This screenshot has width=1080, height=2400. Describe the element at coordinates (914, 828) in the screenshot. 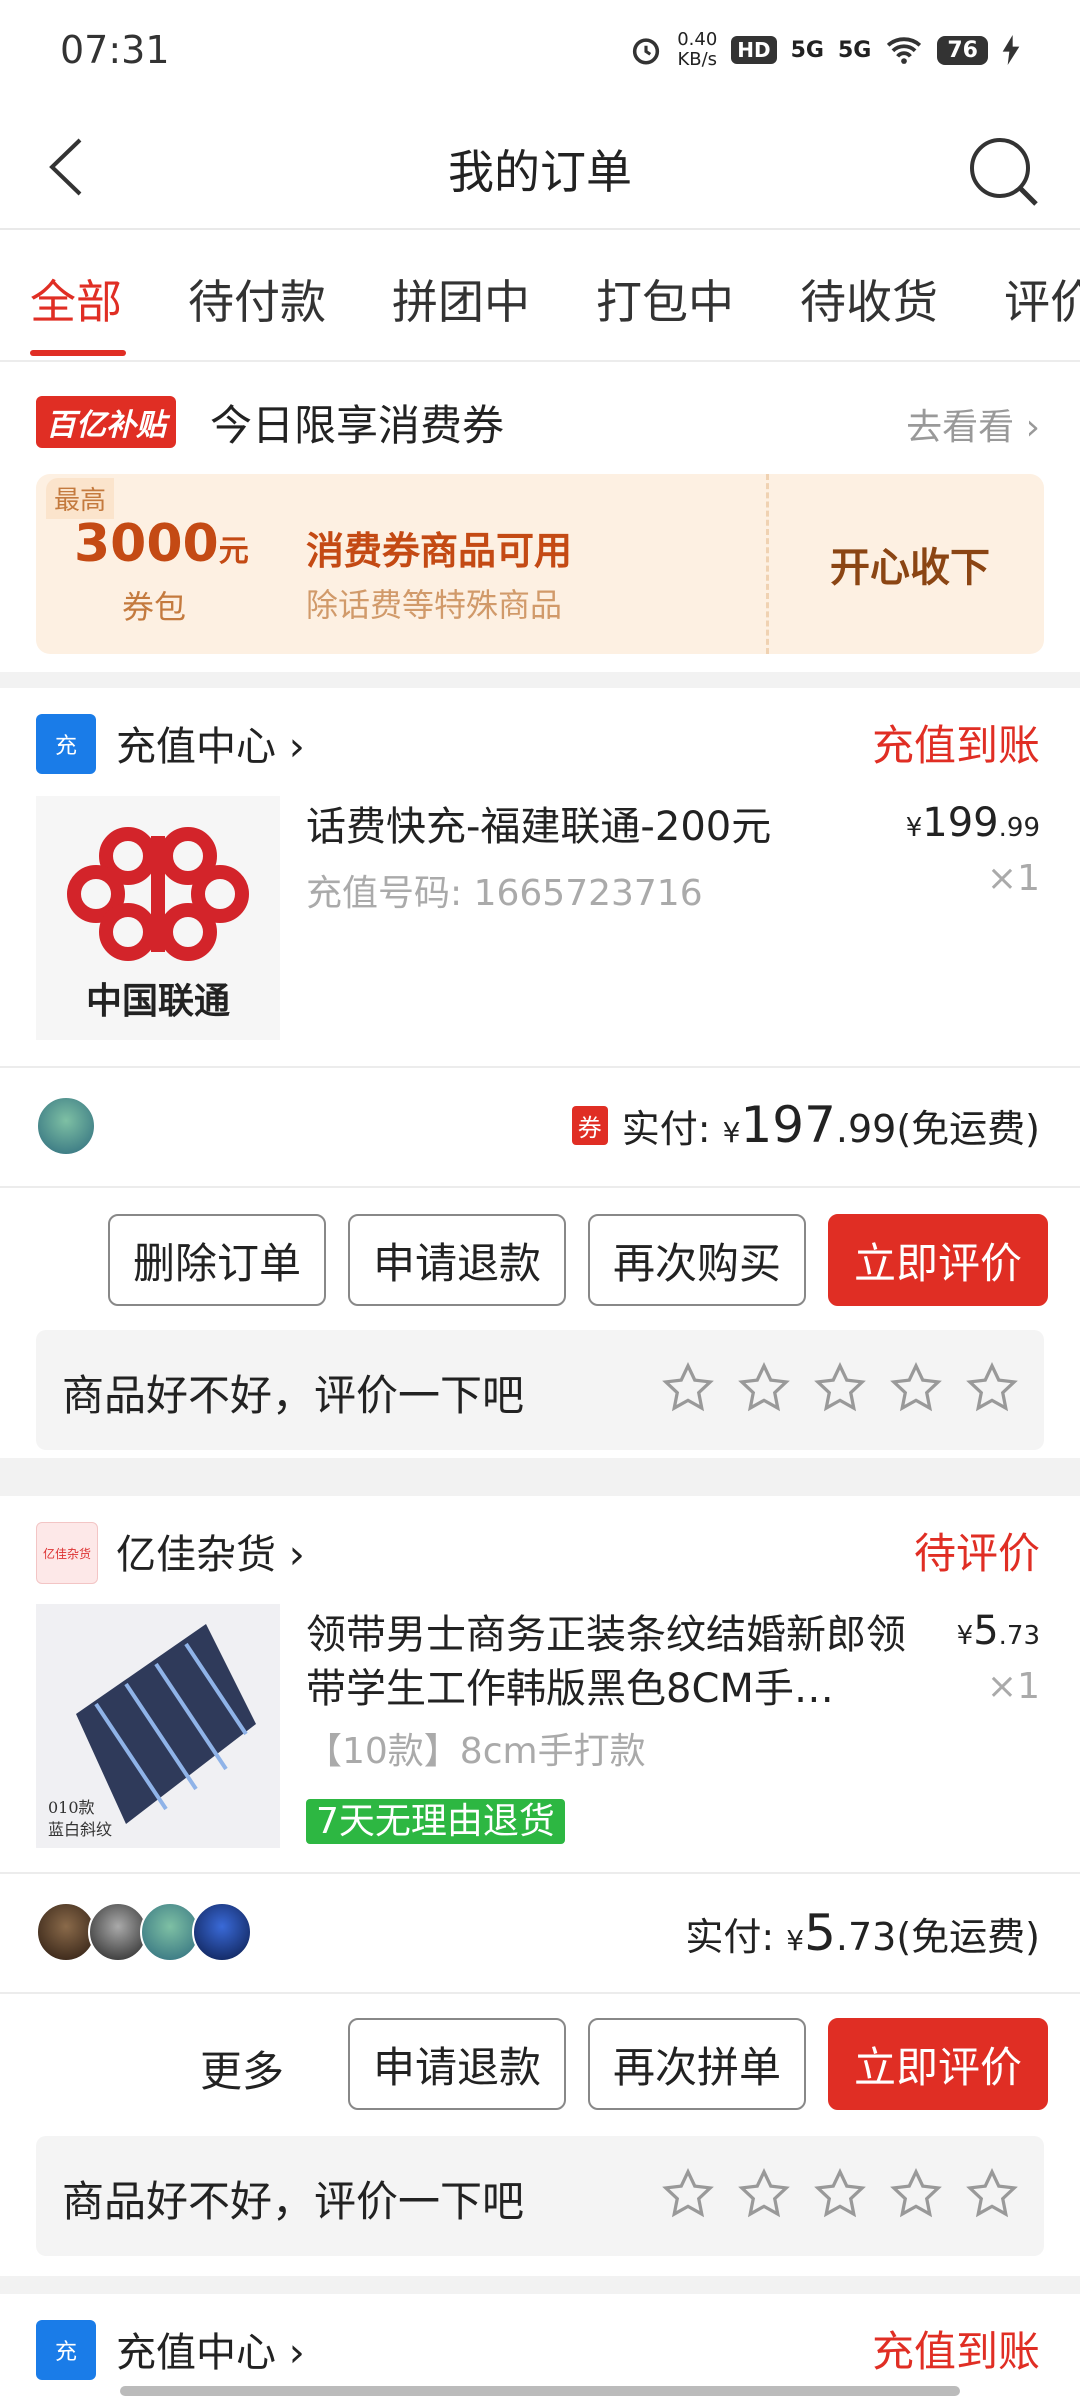

I see `price-currency: ¥` at that location.